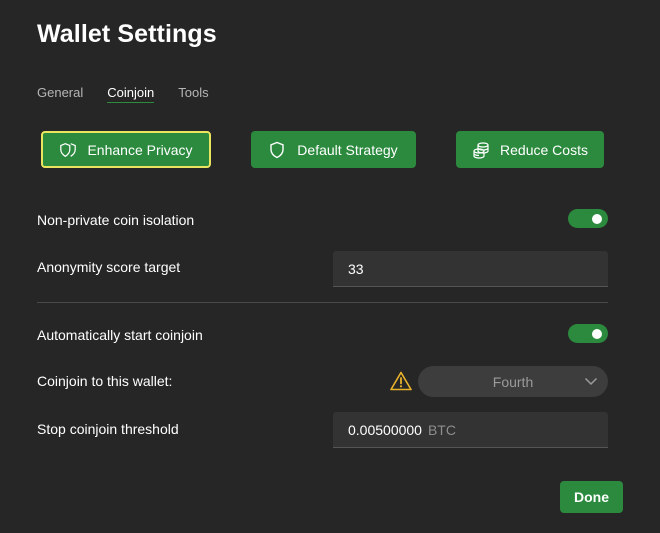 The image size is (660, 533). I want to click on threshold-input: 0.00500000 BTC, so click(470, 430).